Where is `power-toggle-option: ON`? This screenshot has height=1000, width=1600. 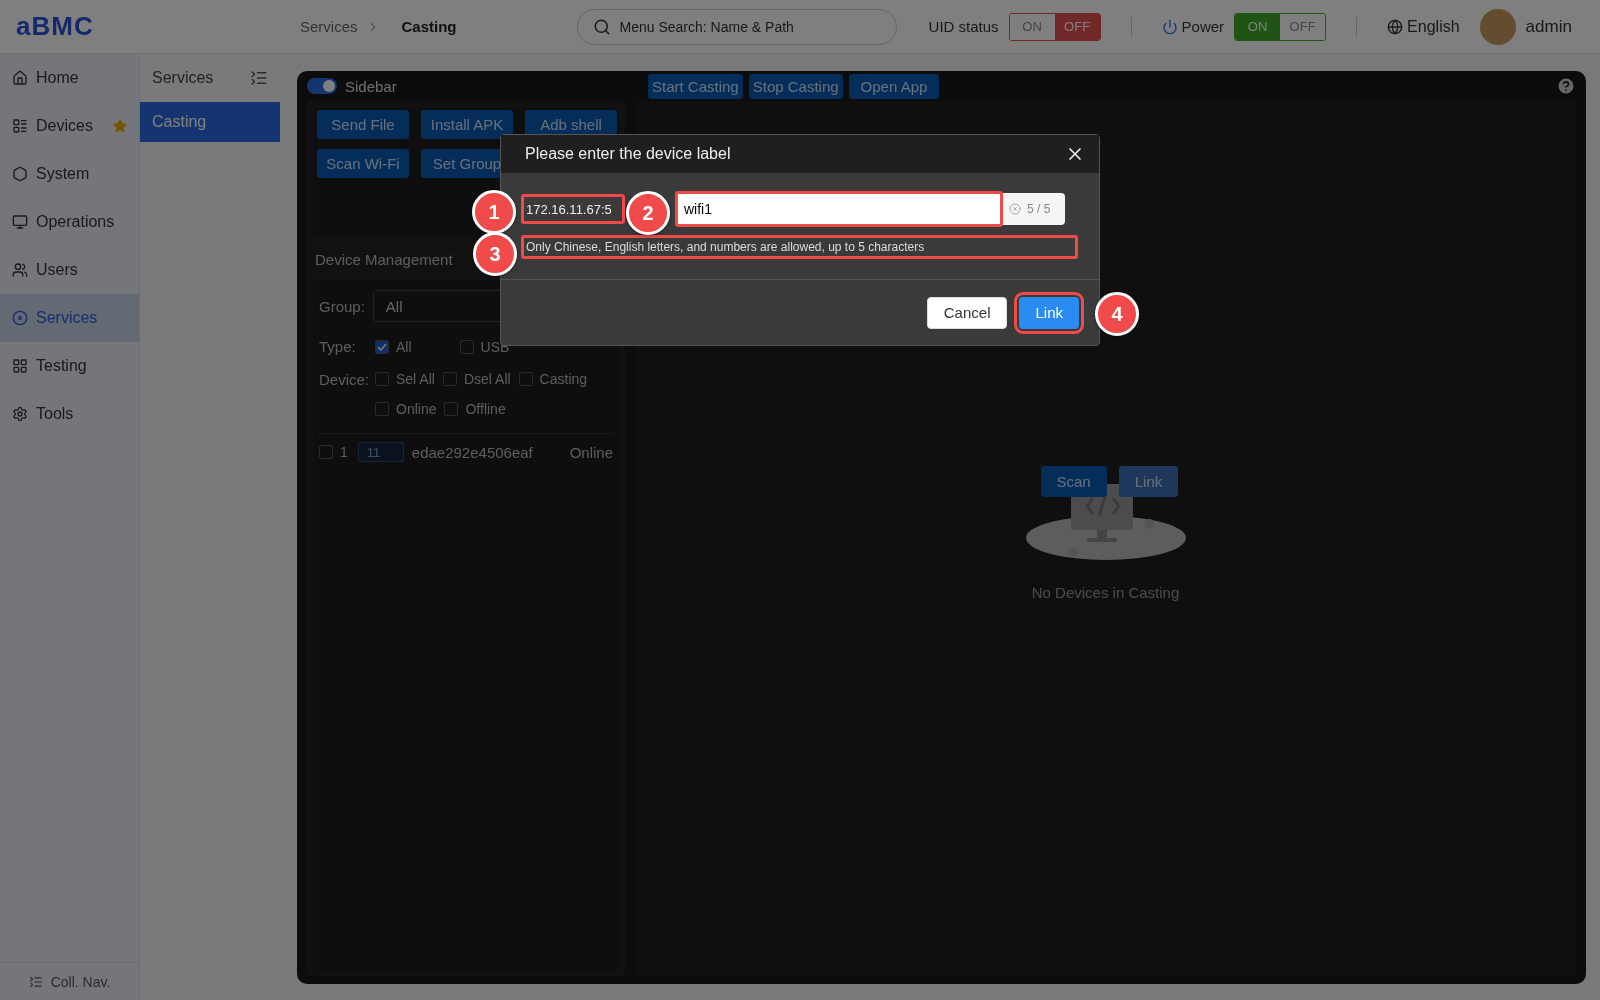
power-toggle-option: ON is located at coordinates (1258, 26).